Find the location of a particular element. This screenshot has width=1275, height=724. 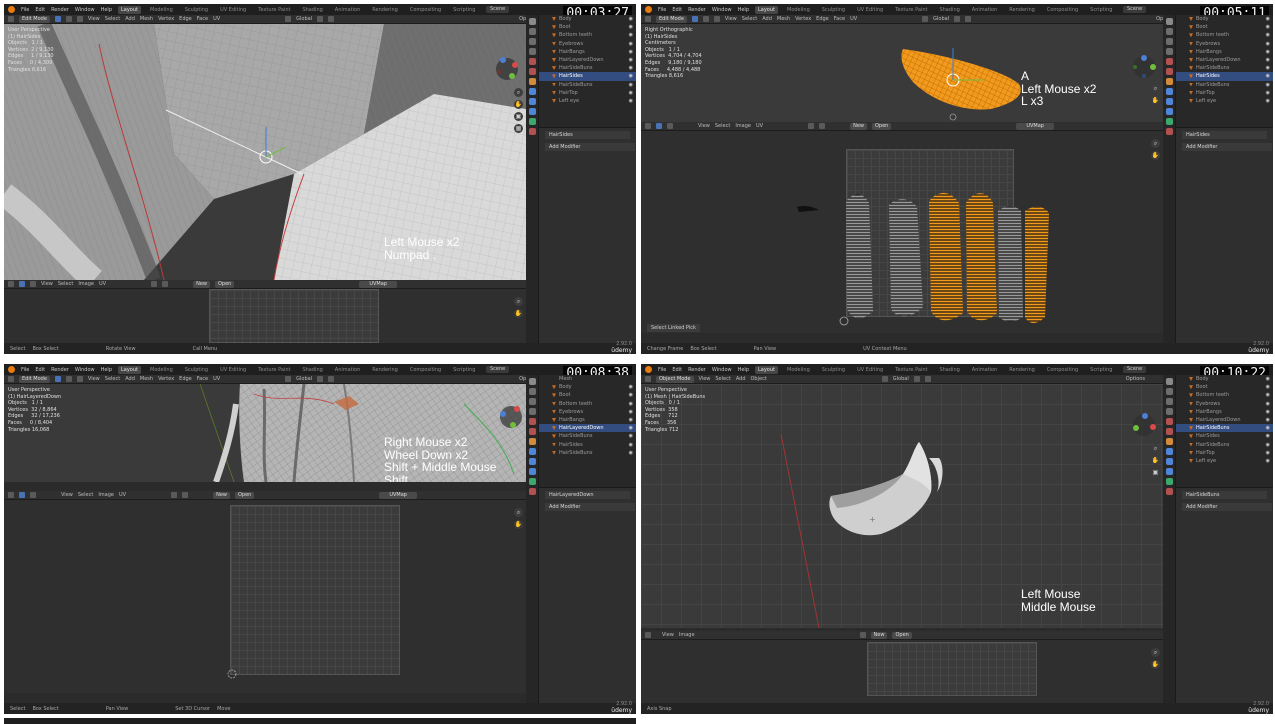

tab-compositing: Compositing is located at coordinates (1062, 10).